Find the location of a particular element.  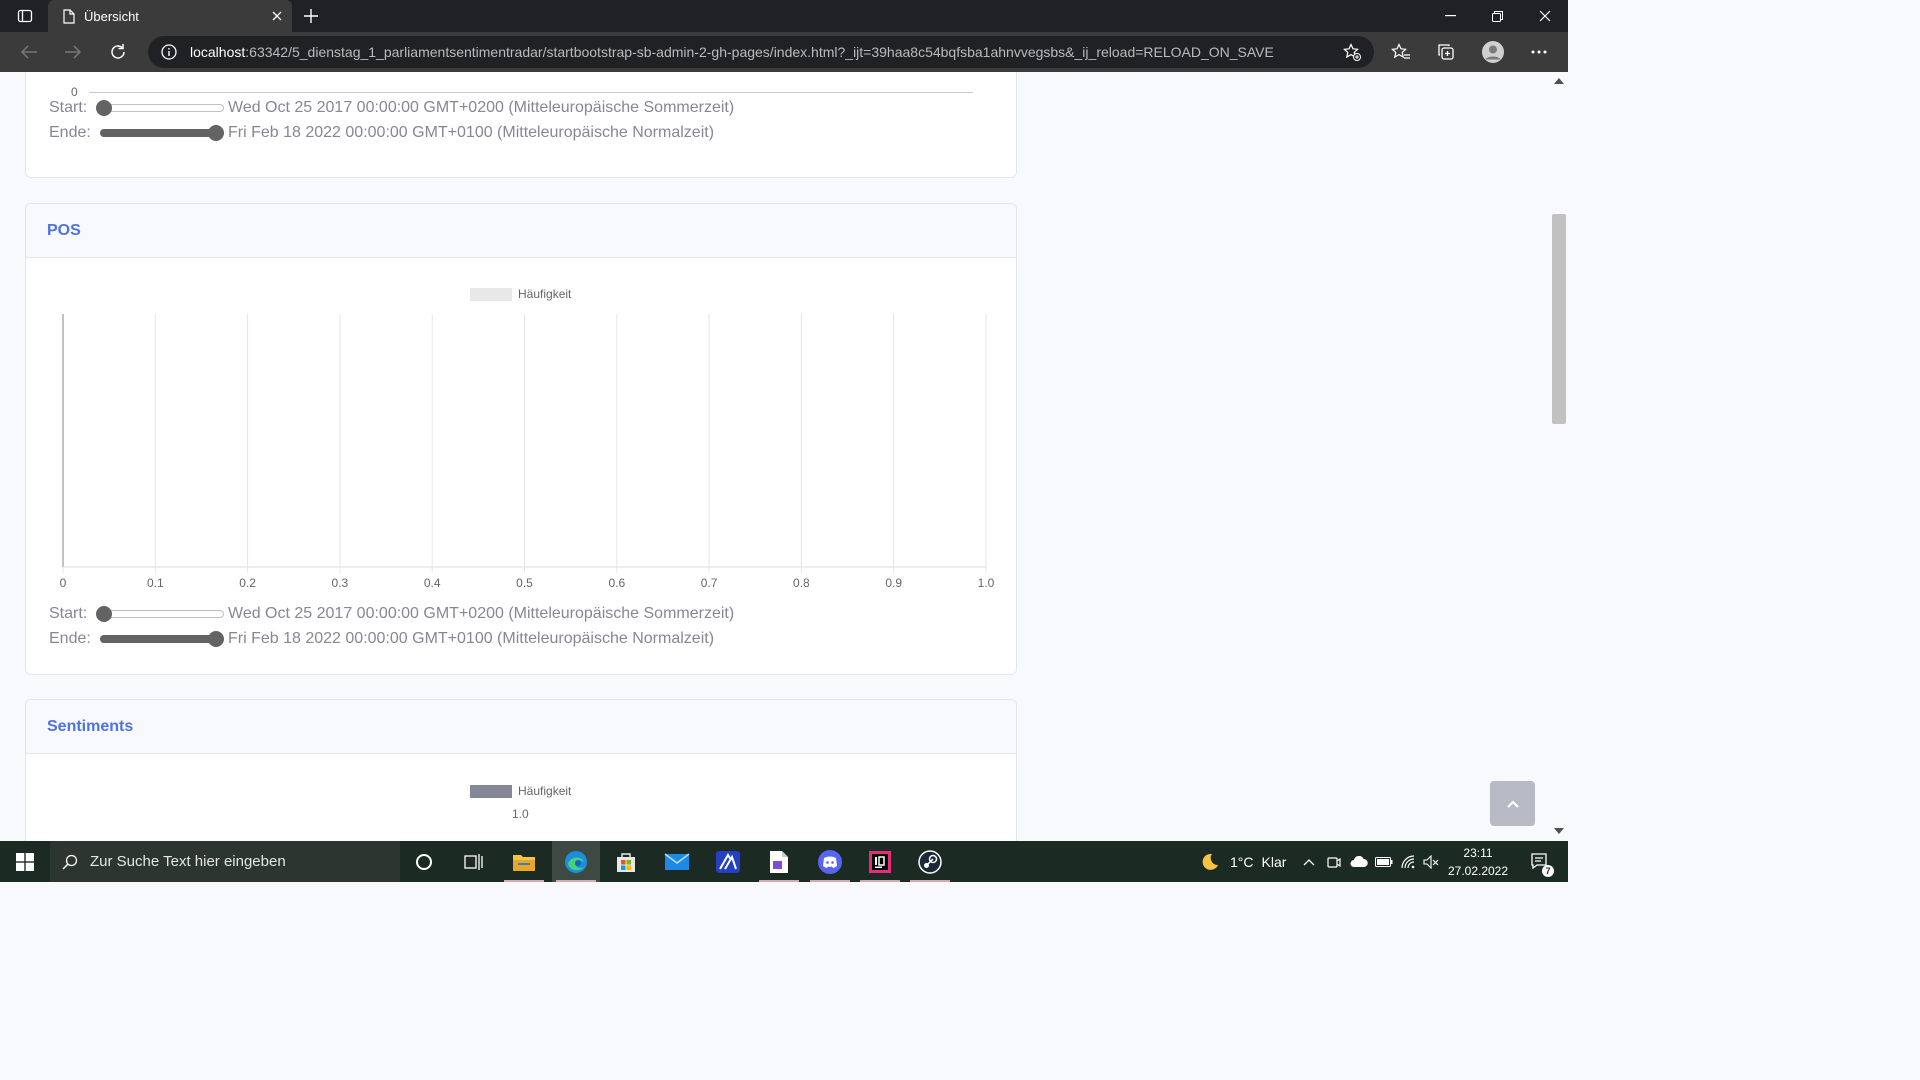

scroll-down-arrow-icon is located at coordinates (1559, 831).